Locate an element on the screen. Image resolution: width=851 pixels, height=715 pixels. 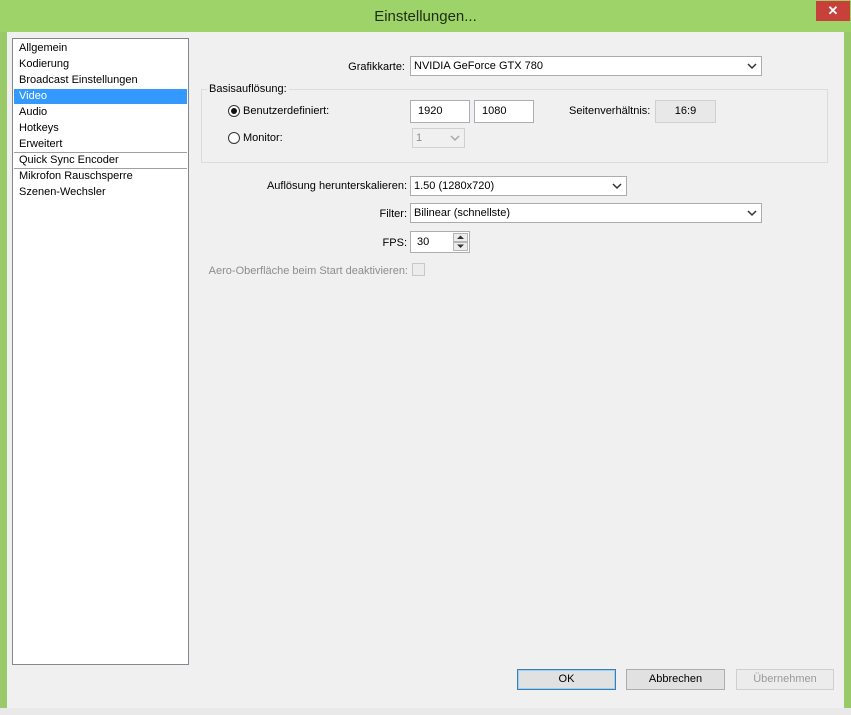
sidebar-item-erweitert: Erweitert is located at coordinates (100, 144).